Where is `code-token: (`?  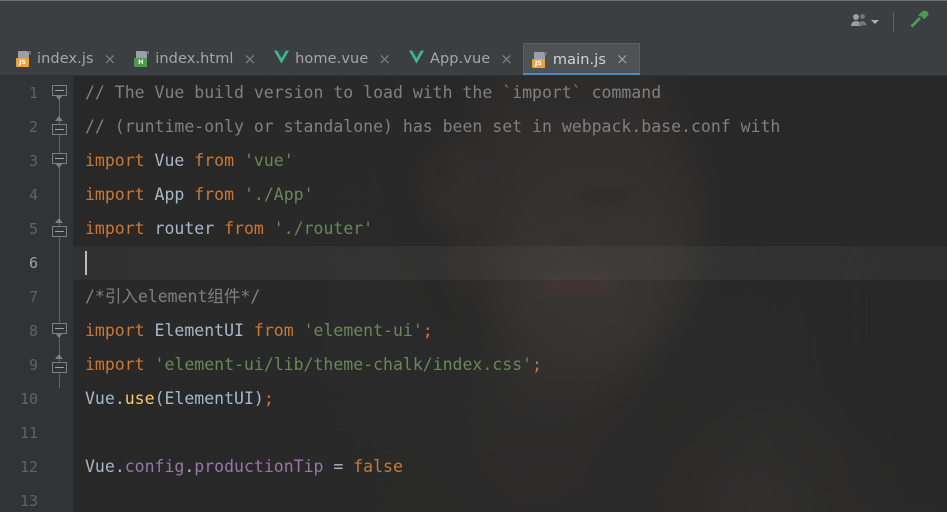
code-token: ( is located at coordinates (159, 398).